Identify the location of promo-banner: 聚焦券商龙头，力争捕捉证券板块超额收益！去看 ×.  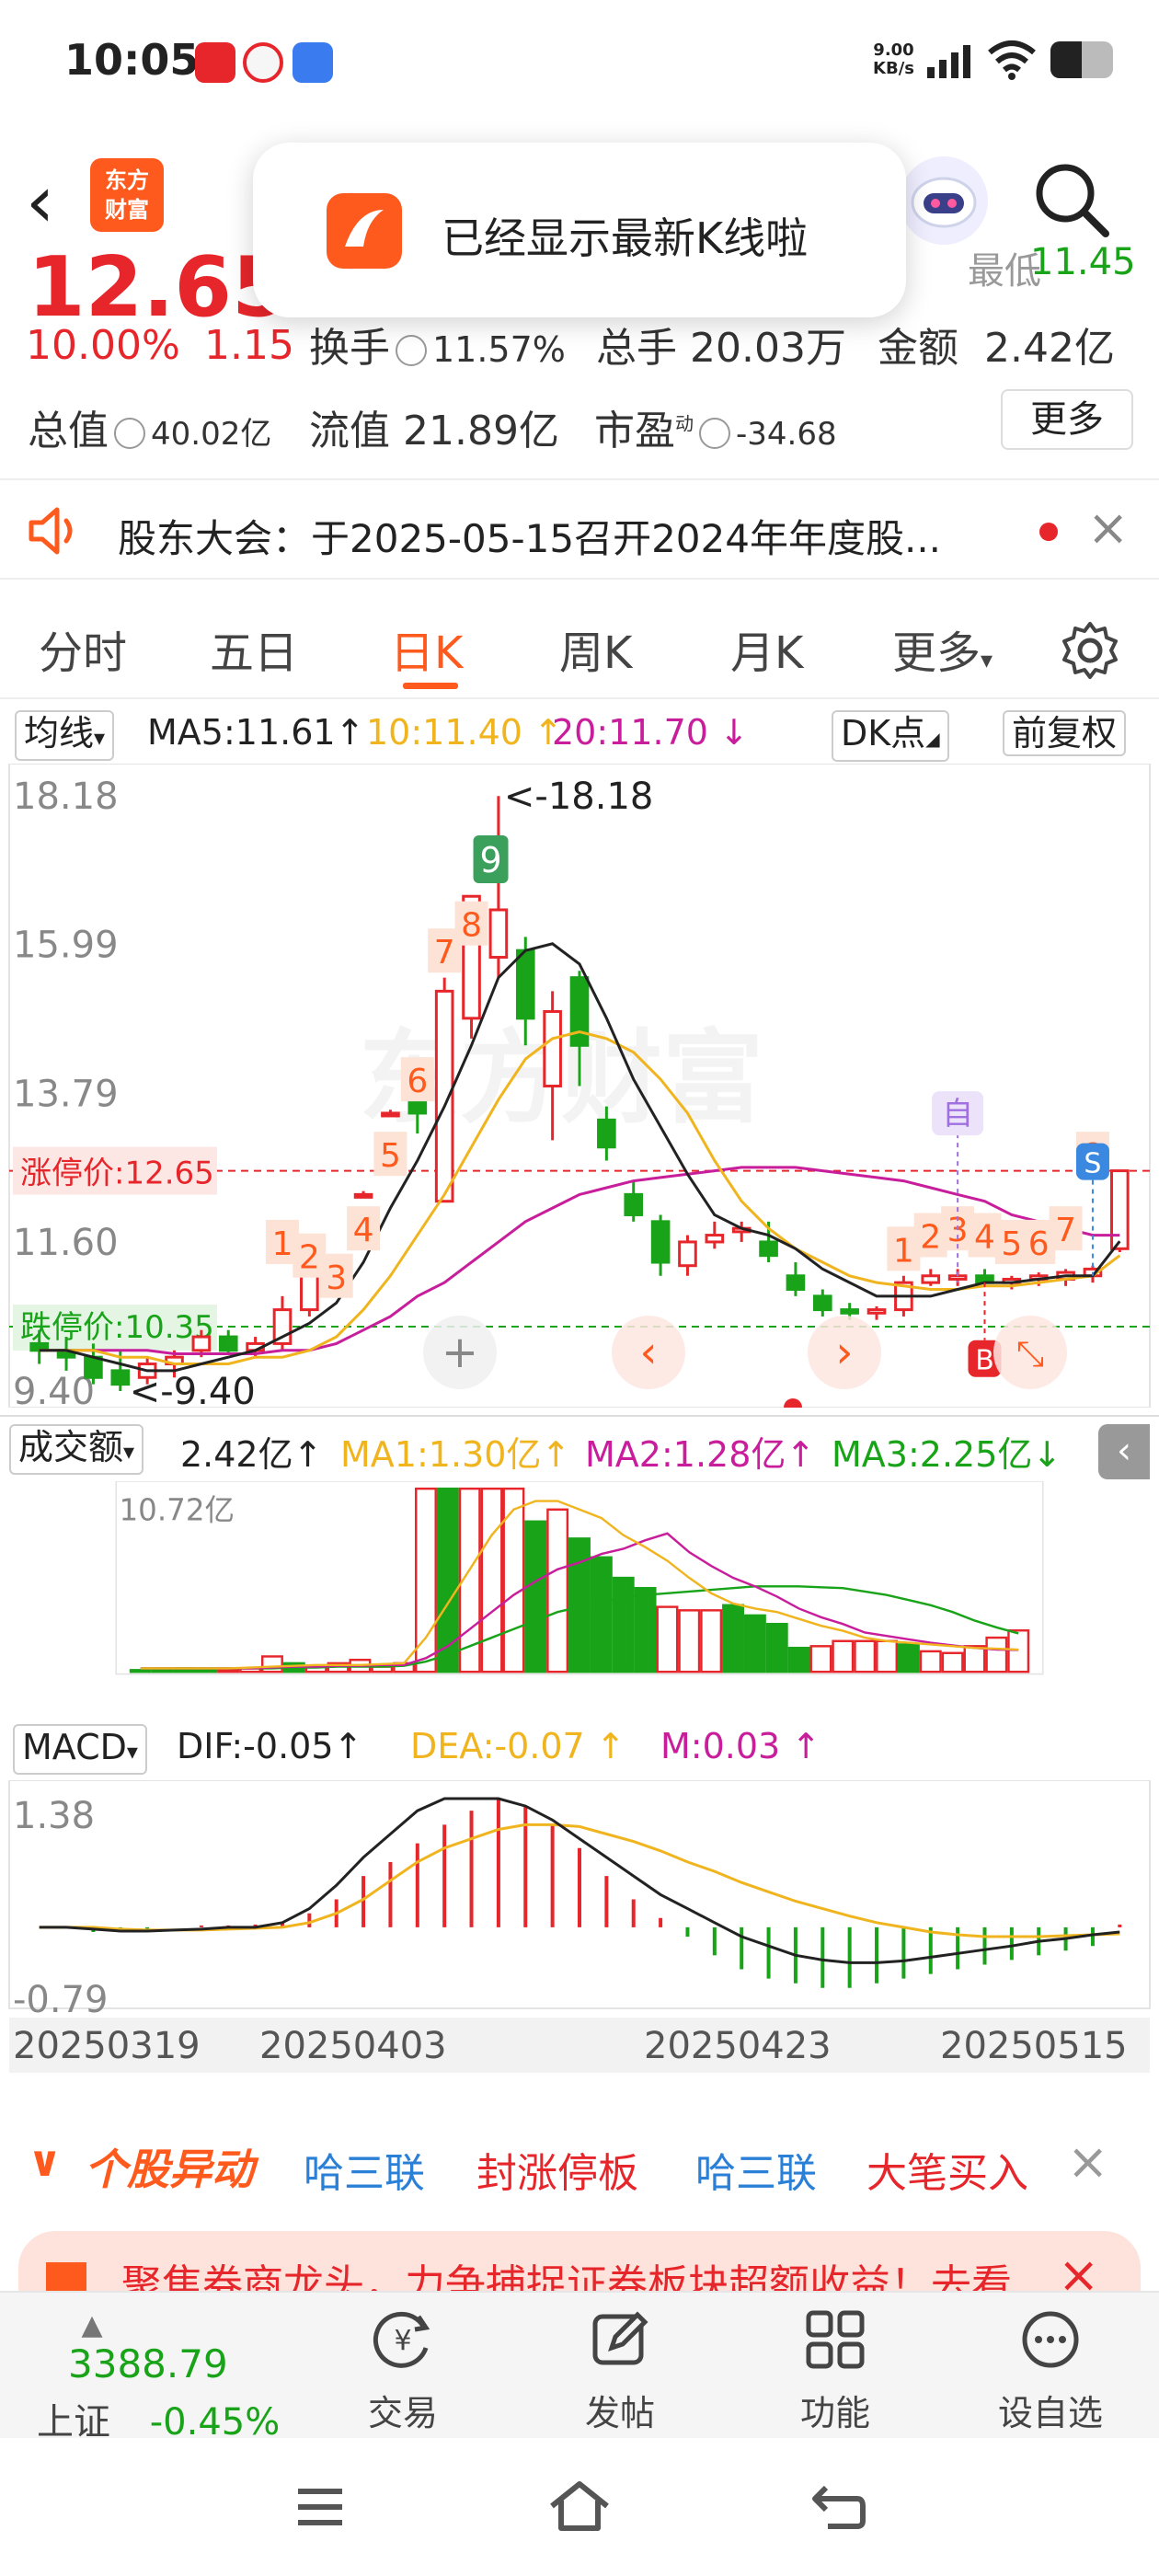
(579, 2263).